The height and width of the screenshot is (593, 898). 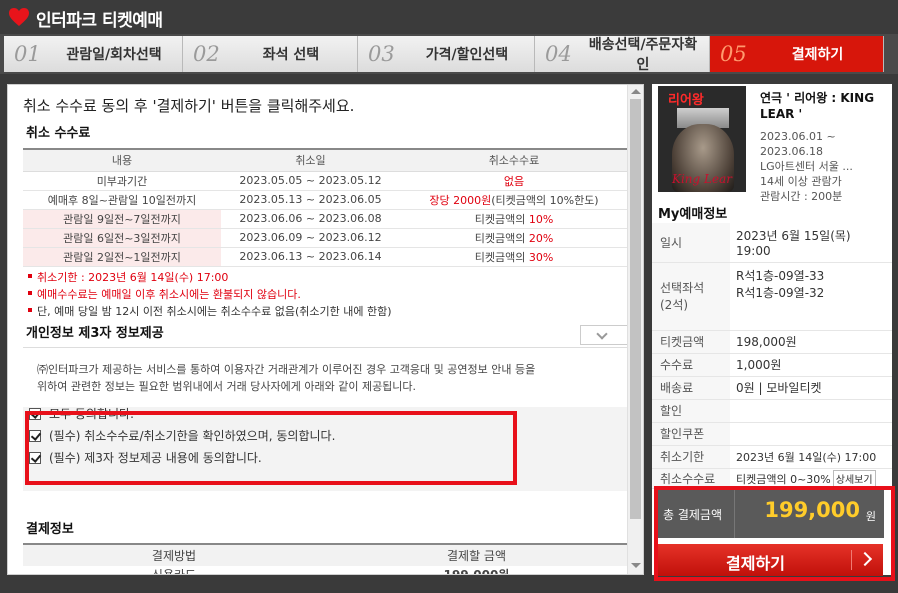 What do you see at coordinates (449, 17) in the screenshot?
I see `title-bar: 인터파크 티켓예매` at bounding box center [449, 17].